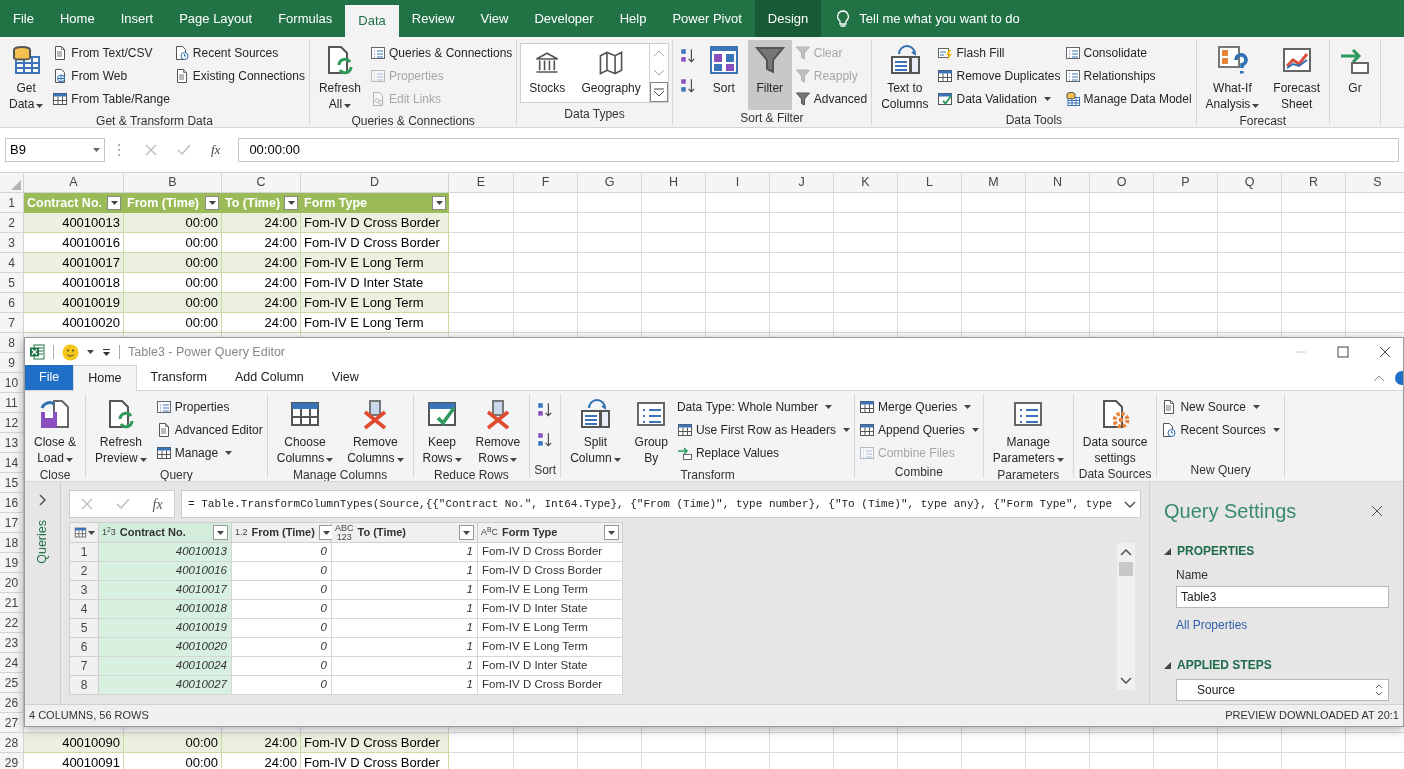 The width and height of the screenshot is (1404, 769). Describe the element at coordinates (178, 377) in the screenshot. I see `ribbon-tab: Transform` at that location.